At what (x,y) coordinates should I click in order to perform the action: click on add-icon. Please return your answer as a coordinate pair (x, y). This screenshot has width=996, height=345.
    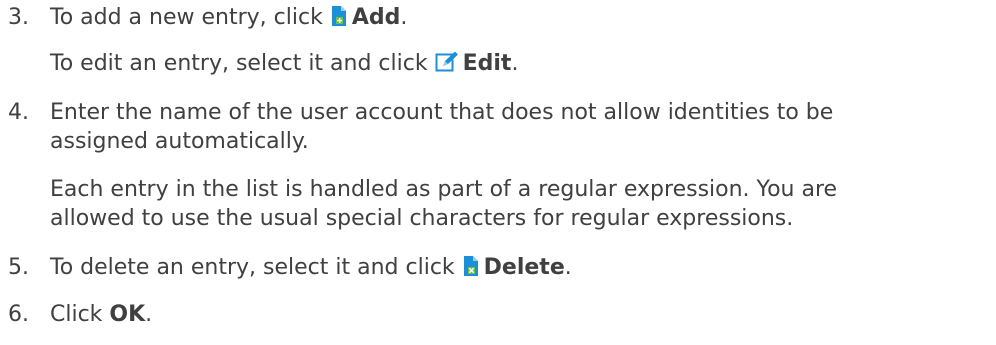
    Looking at the image, I should click on (339, 20).